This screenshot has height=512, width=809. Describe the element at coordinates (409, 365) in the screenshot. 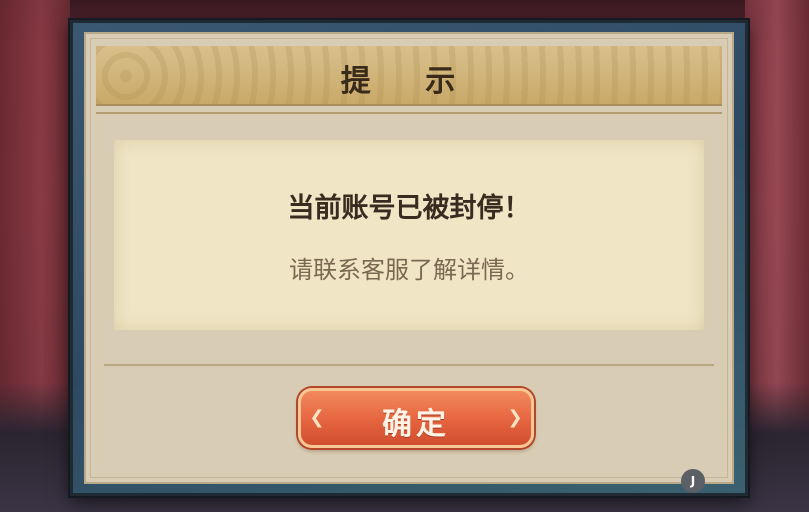

I see `content-divider` at that location.